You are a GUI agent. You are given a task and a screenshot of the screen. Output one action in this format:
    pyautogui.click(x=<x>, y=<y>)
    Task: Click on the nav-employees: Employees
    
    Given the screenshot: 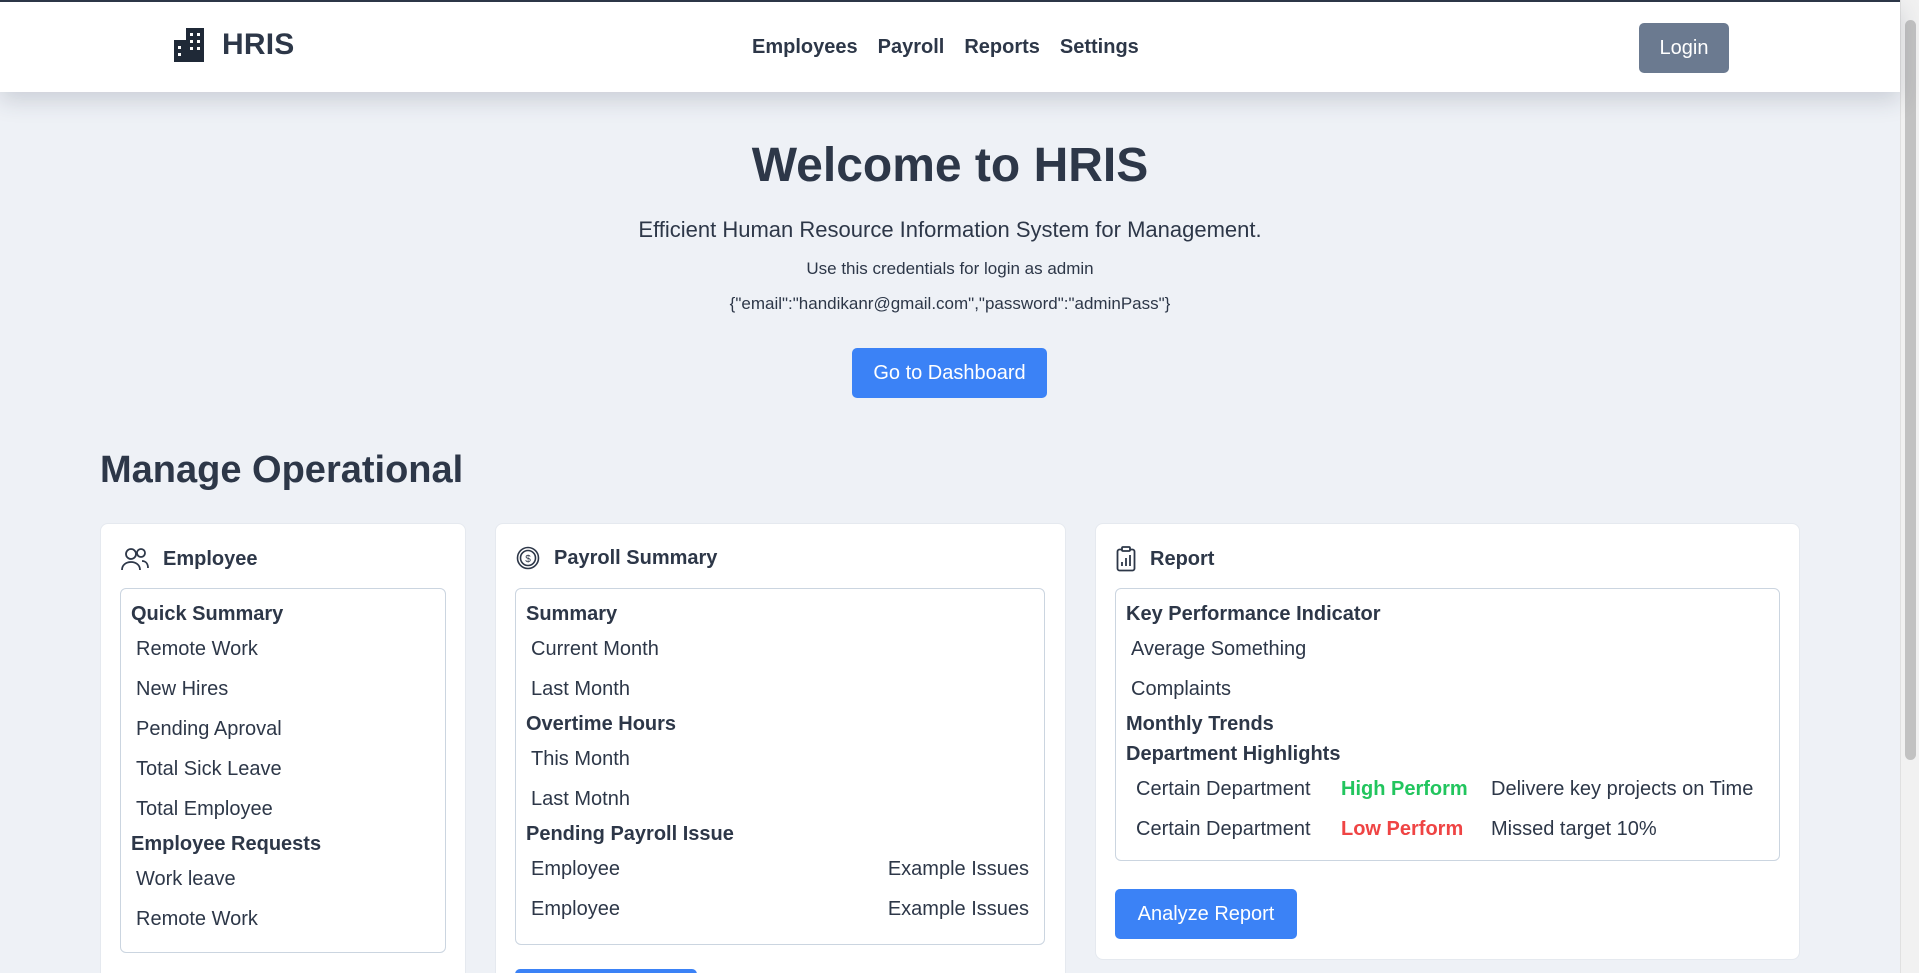 What is the action you would take?
    pyautogui.click(x=805, y=47)
    